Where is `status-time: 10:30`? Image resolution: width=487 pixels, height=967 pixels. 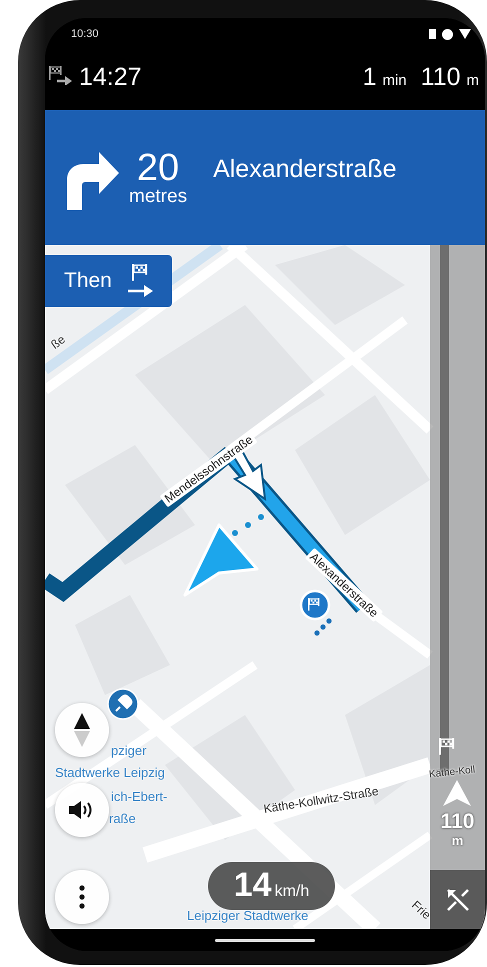 status-time: 10:30 is located at coordinates (85, 34).